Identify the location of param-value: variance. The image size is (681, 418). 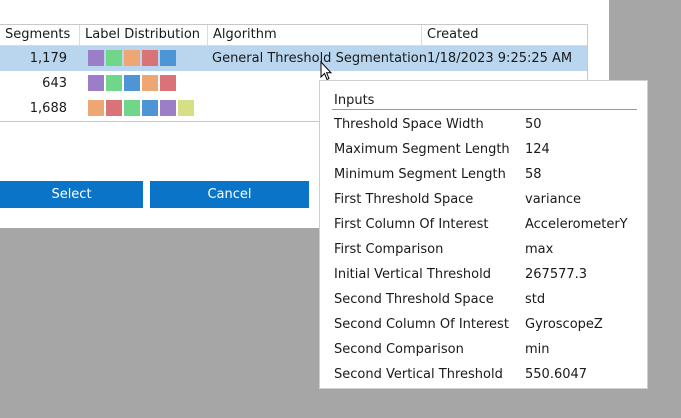
(553, 199).